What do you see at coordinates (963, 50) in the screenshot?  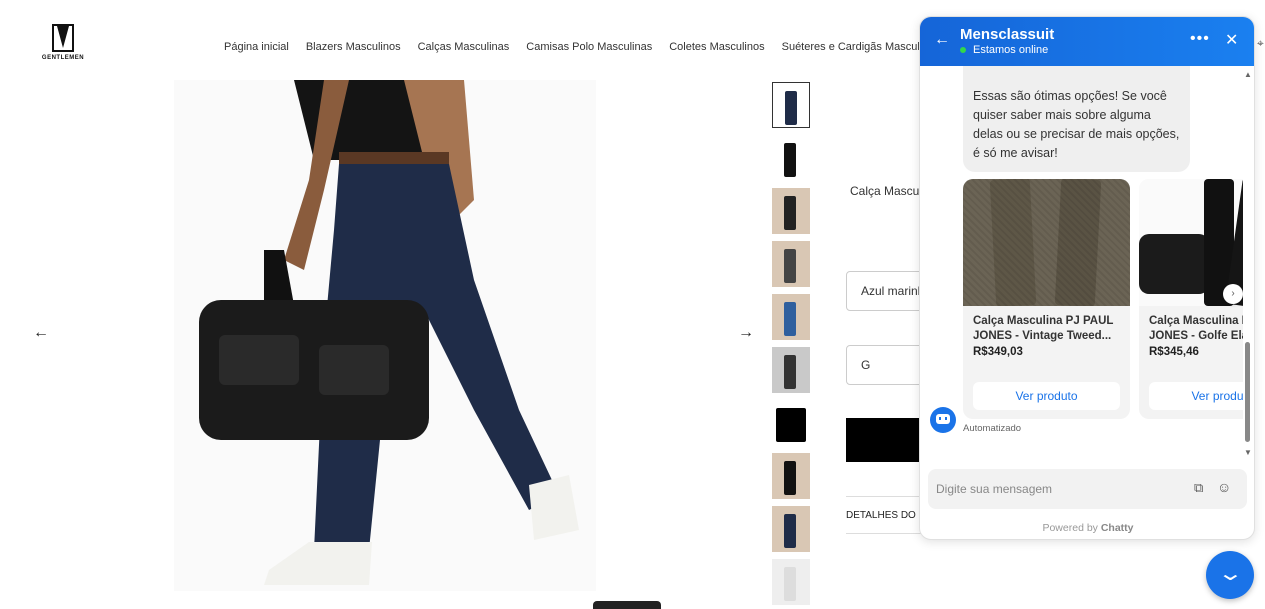 I see `online-dot-icon` at bounding box center [963, 50].